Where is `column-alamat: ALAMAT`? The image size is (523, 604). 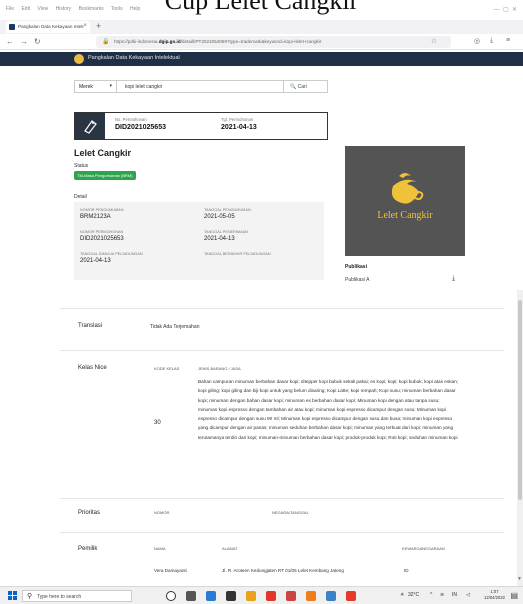
column-alamat: ALAMAT is located at coordinates (230, 548).